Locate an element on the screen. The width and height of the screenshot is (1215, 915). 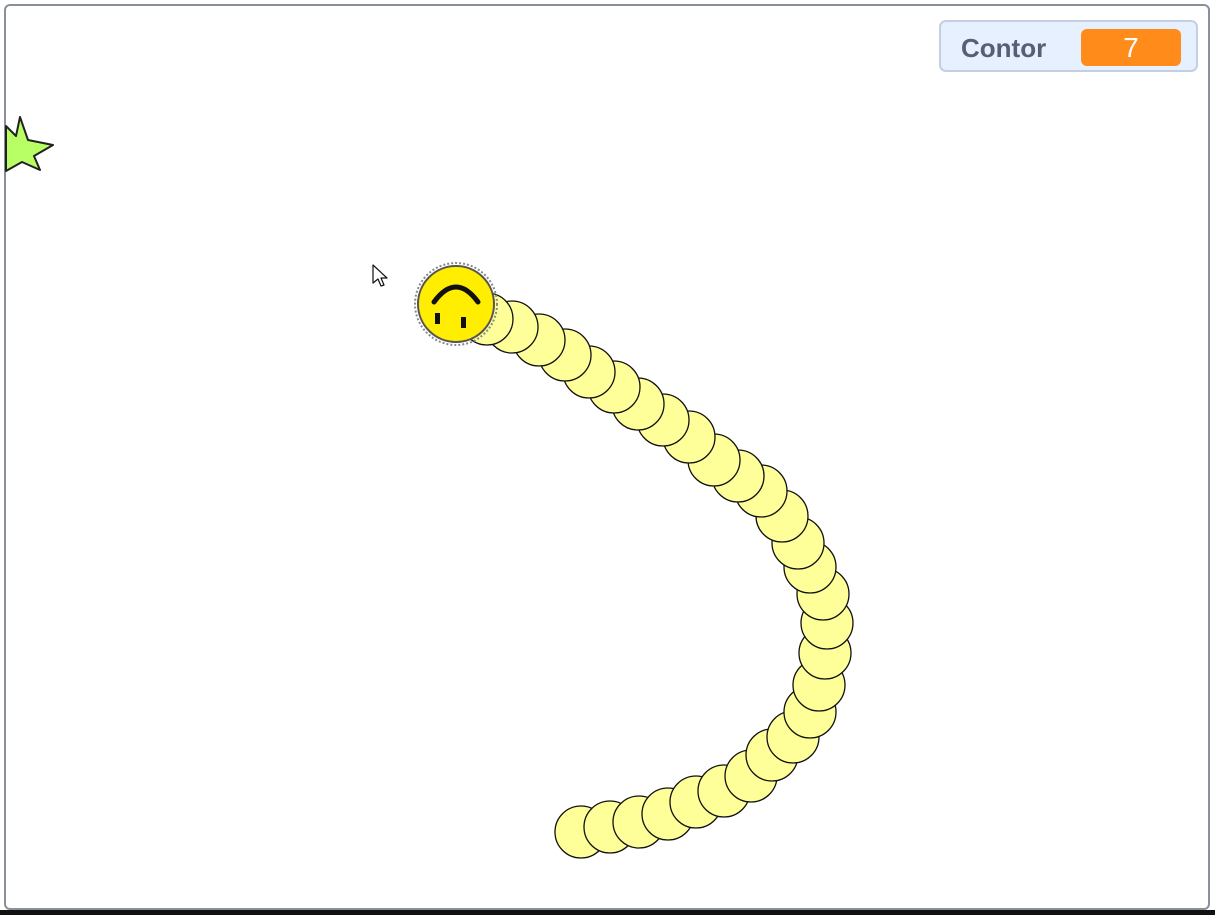
bottom-bar is located at coordinates (607, 912).